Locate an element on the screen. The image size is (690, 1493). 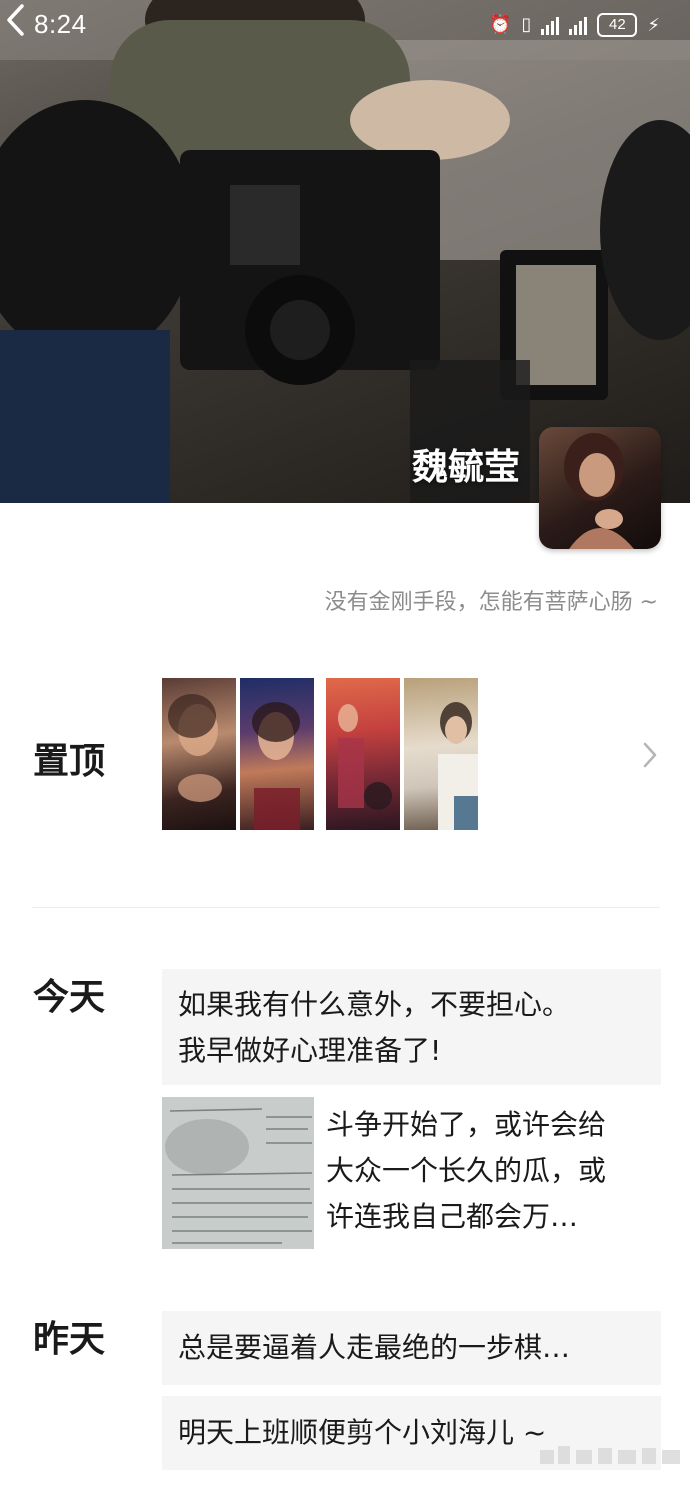
battery-icon: 42 is located at coordinates (617, 25).